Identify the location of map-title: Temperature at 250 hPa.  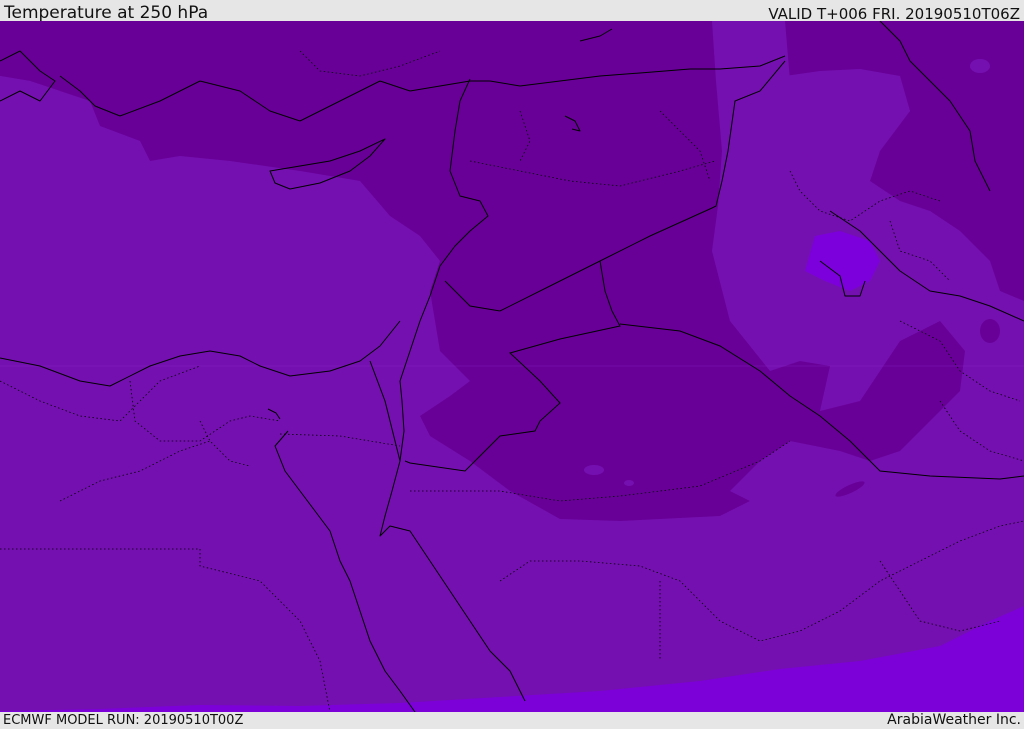
(106, 13).